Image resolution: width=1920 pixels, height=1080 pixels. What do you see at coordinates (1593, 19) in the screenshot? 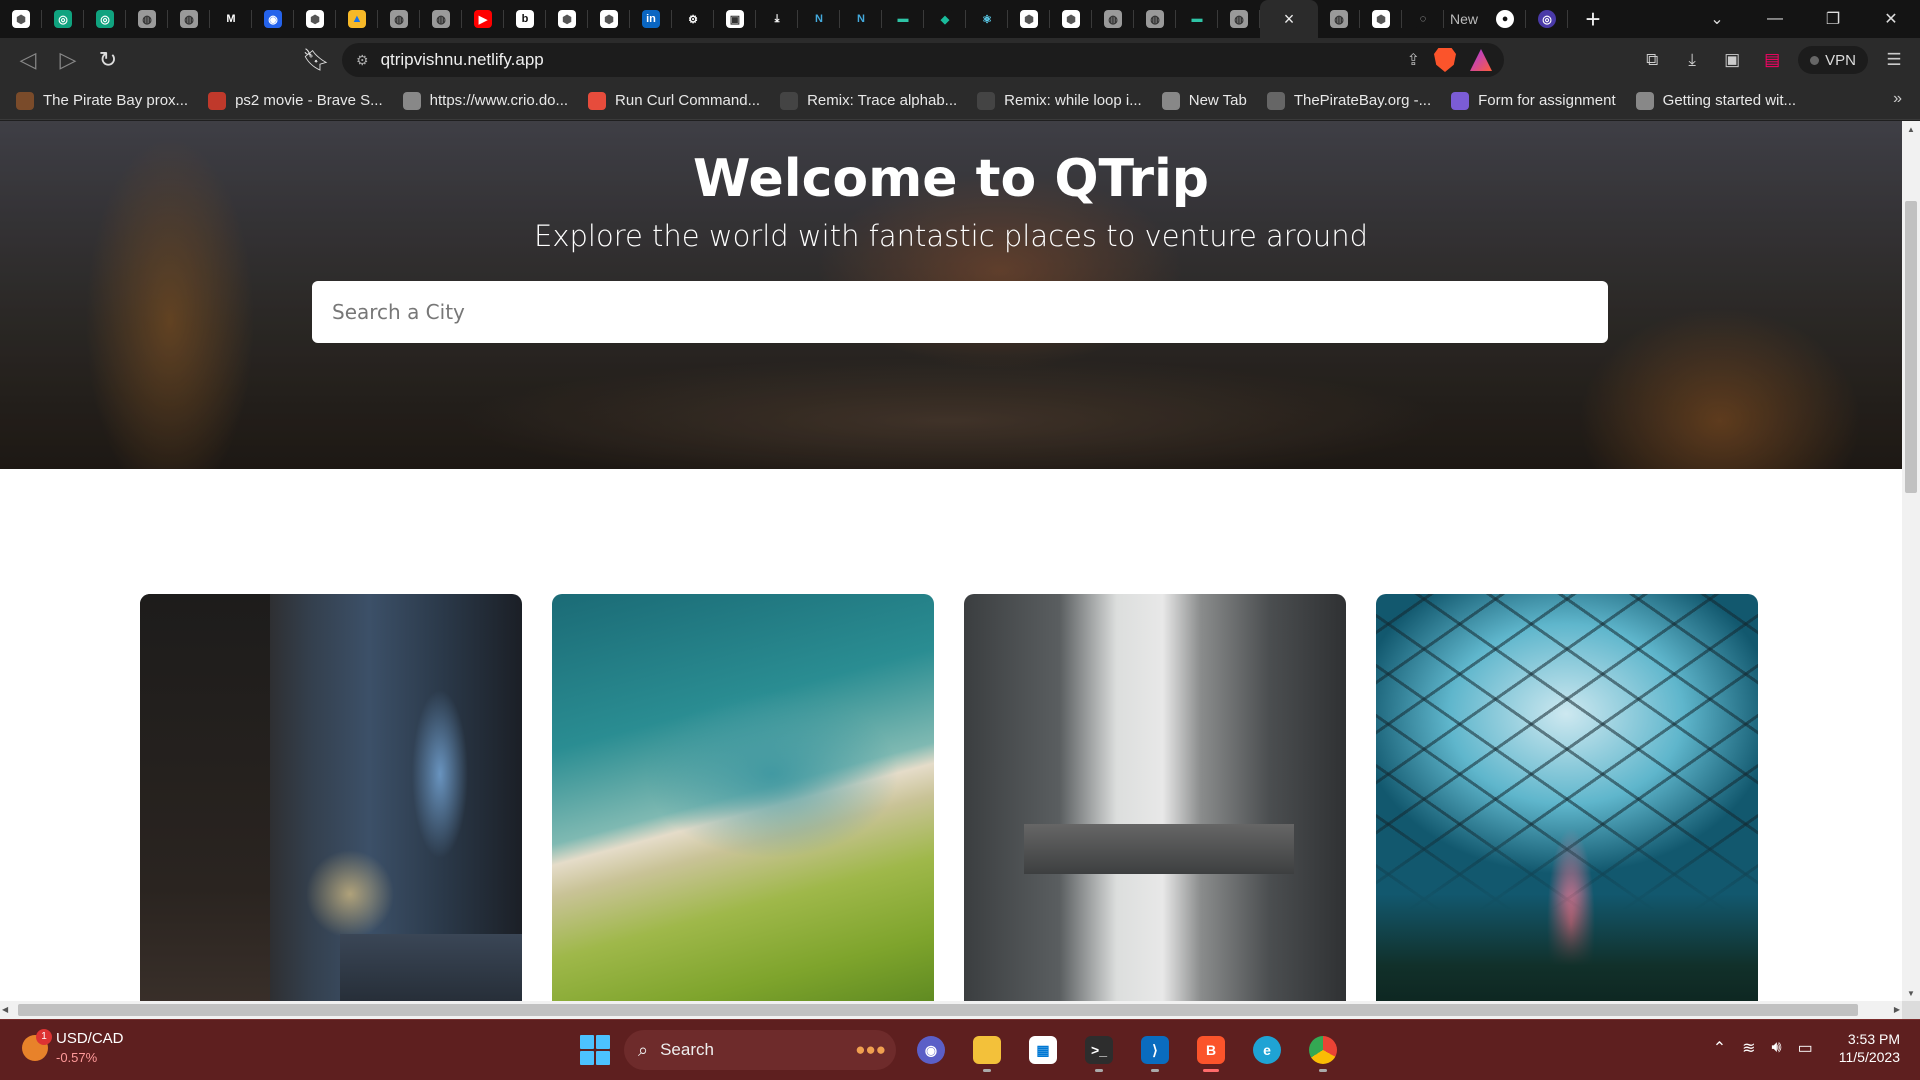
I see `new-tab-button: +` at bounding box center [1593, 19].